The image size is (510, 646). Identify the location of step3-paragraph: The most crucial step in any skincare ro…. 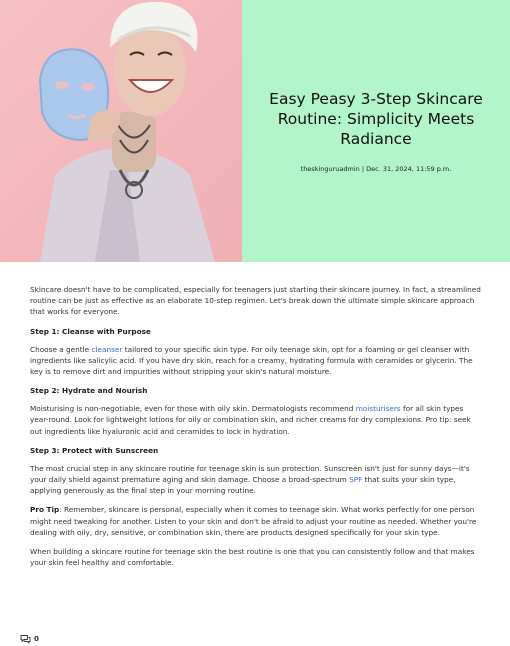
(256, 480).